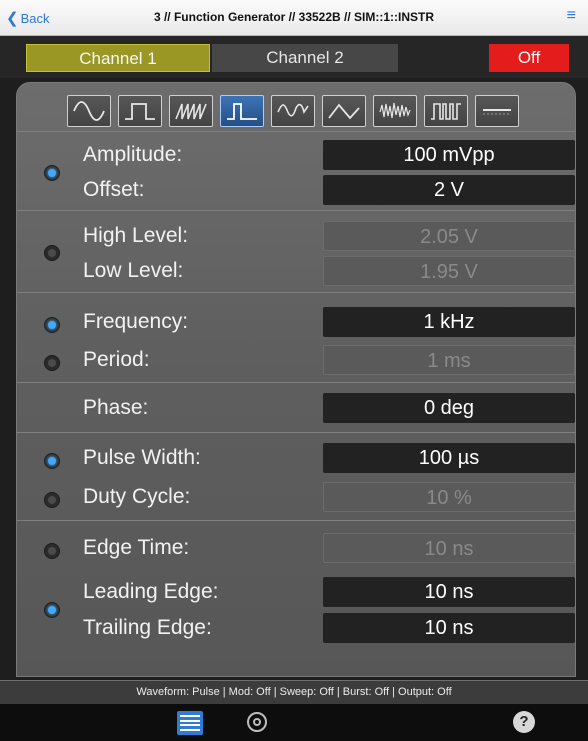 This screenshot has width=588, height=741. I want to click on offset-label: Offset:, so click(114, 189).